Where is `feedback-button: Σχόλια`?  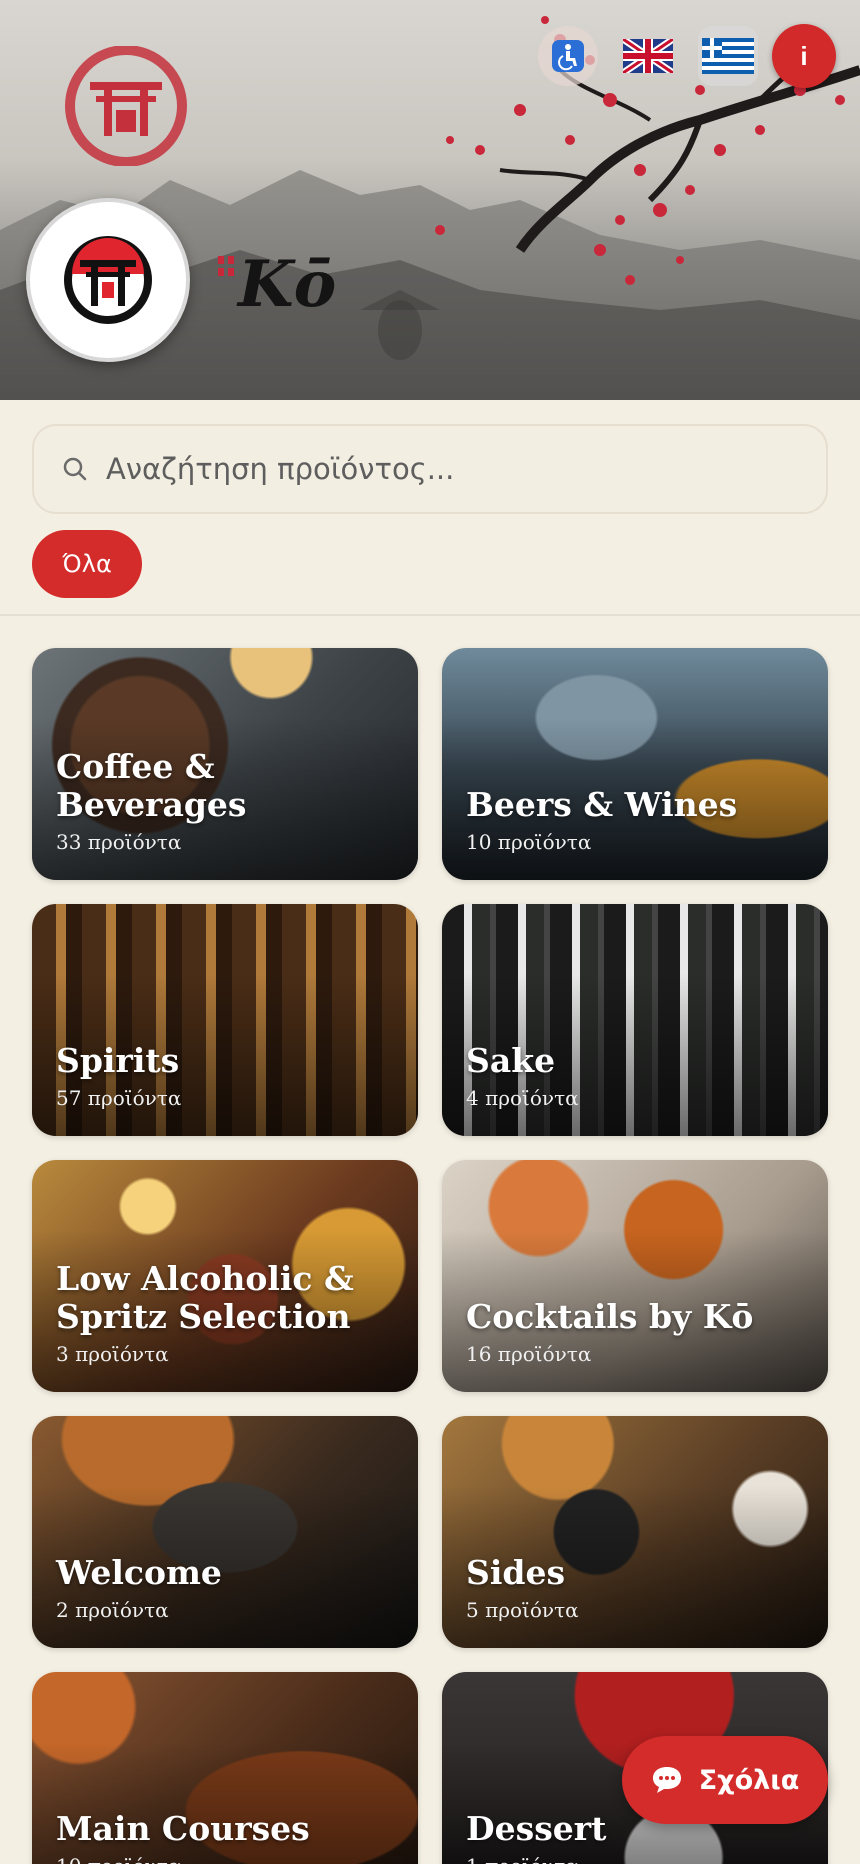 feedback-button: Σχόλια is located at coordinates (725, 1780).